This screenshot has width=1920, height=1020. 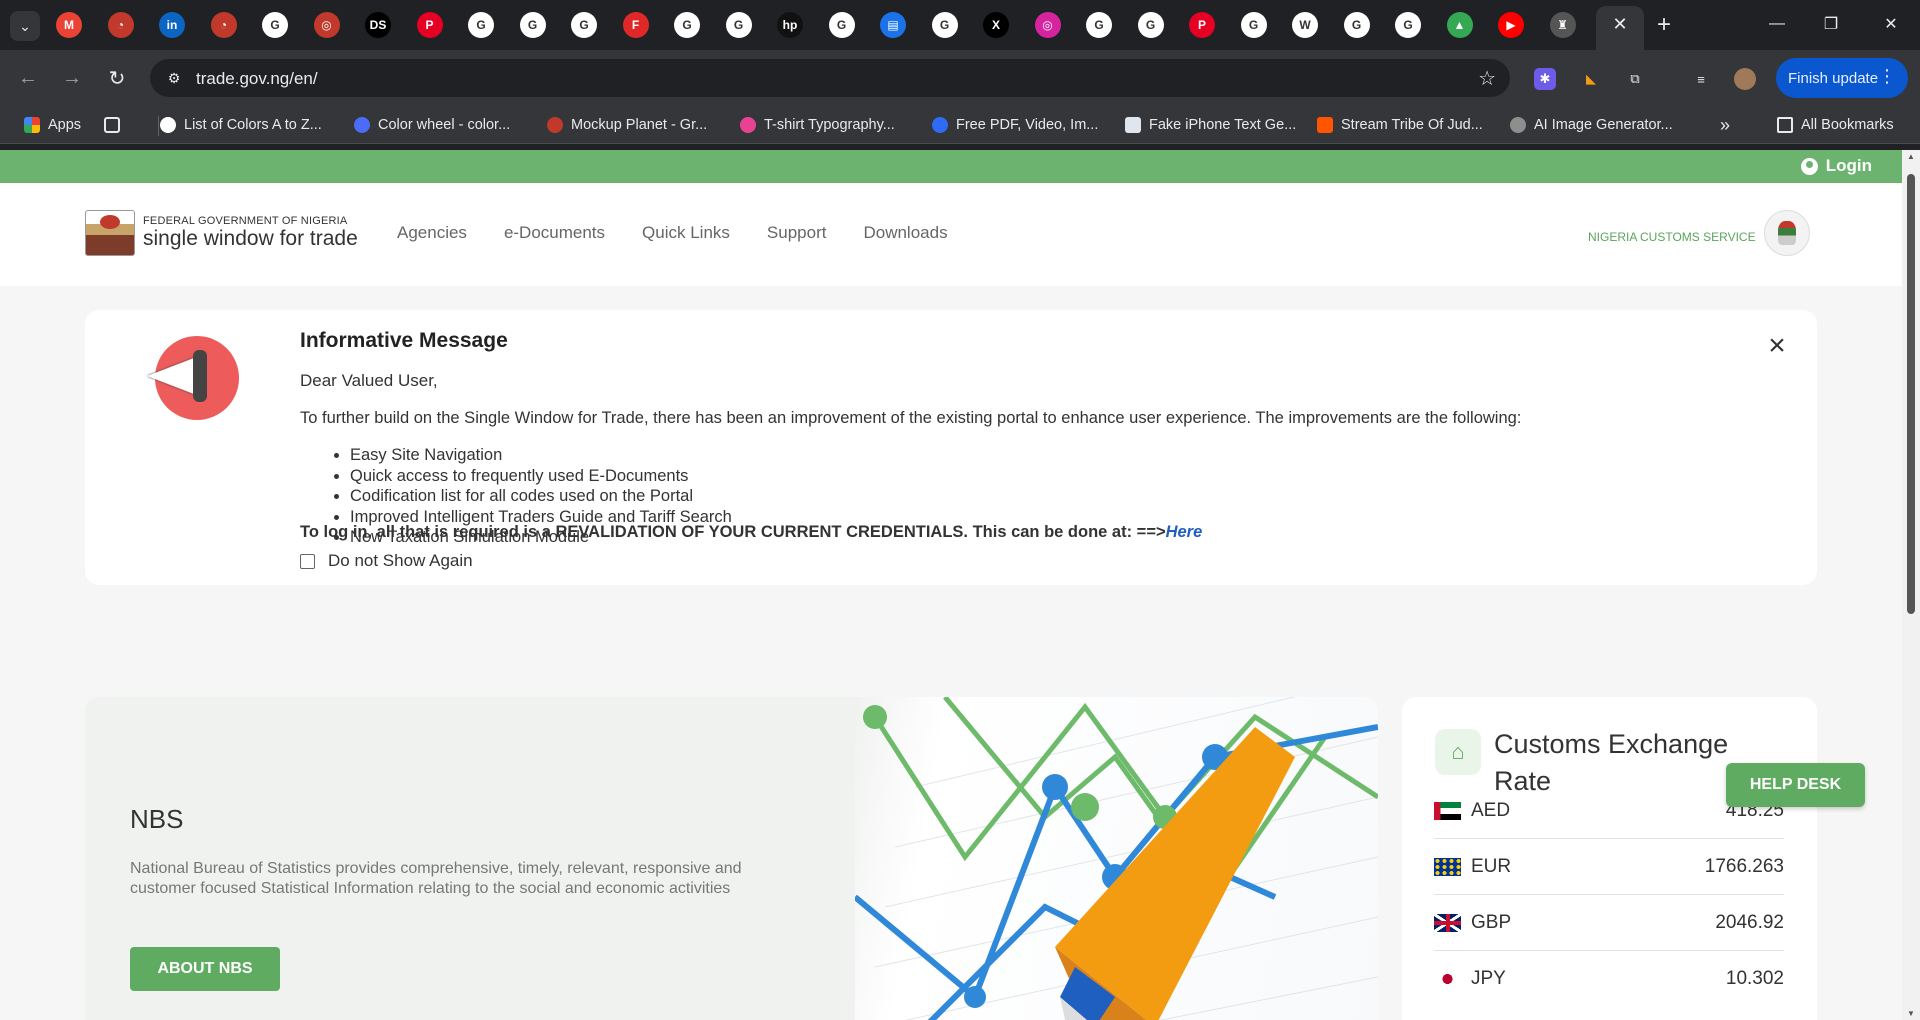 What do you see at coordinates (1891, 24) in the screenshot?
I see `window-close-icon: ✕` at bounding box center [1891, 24].